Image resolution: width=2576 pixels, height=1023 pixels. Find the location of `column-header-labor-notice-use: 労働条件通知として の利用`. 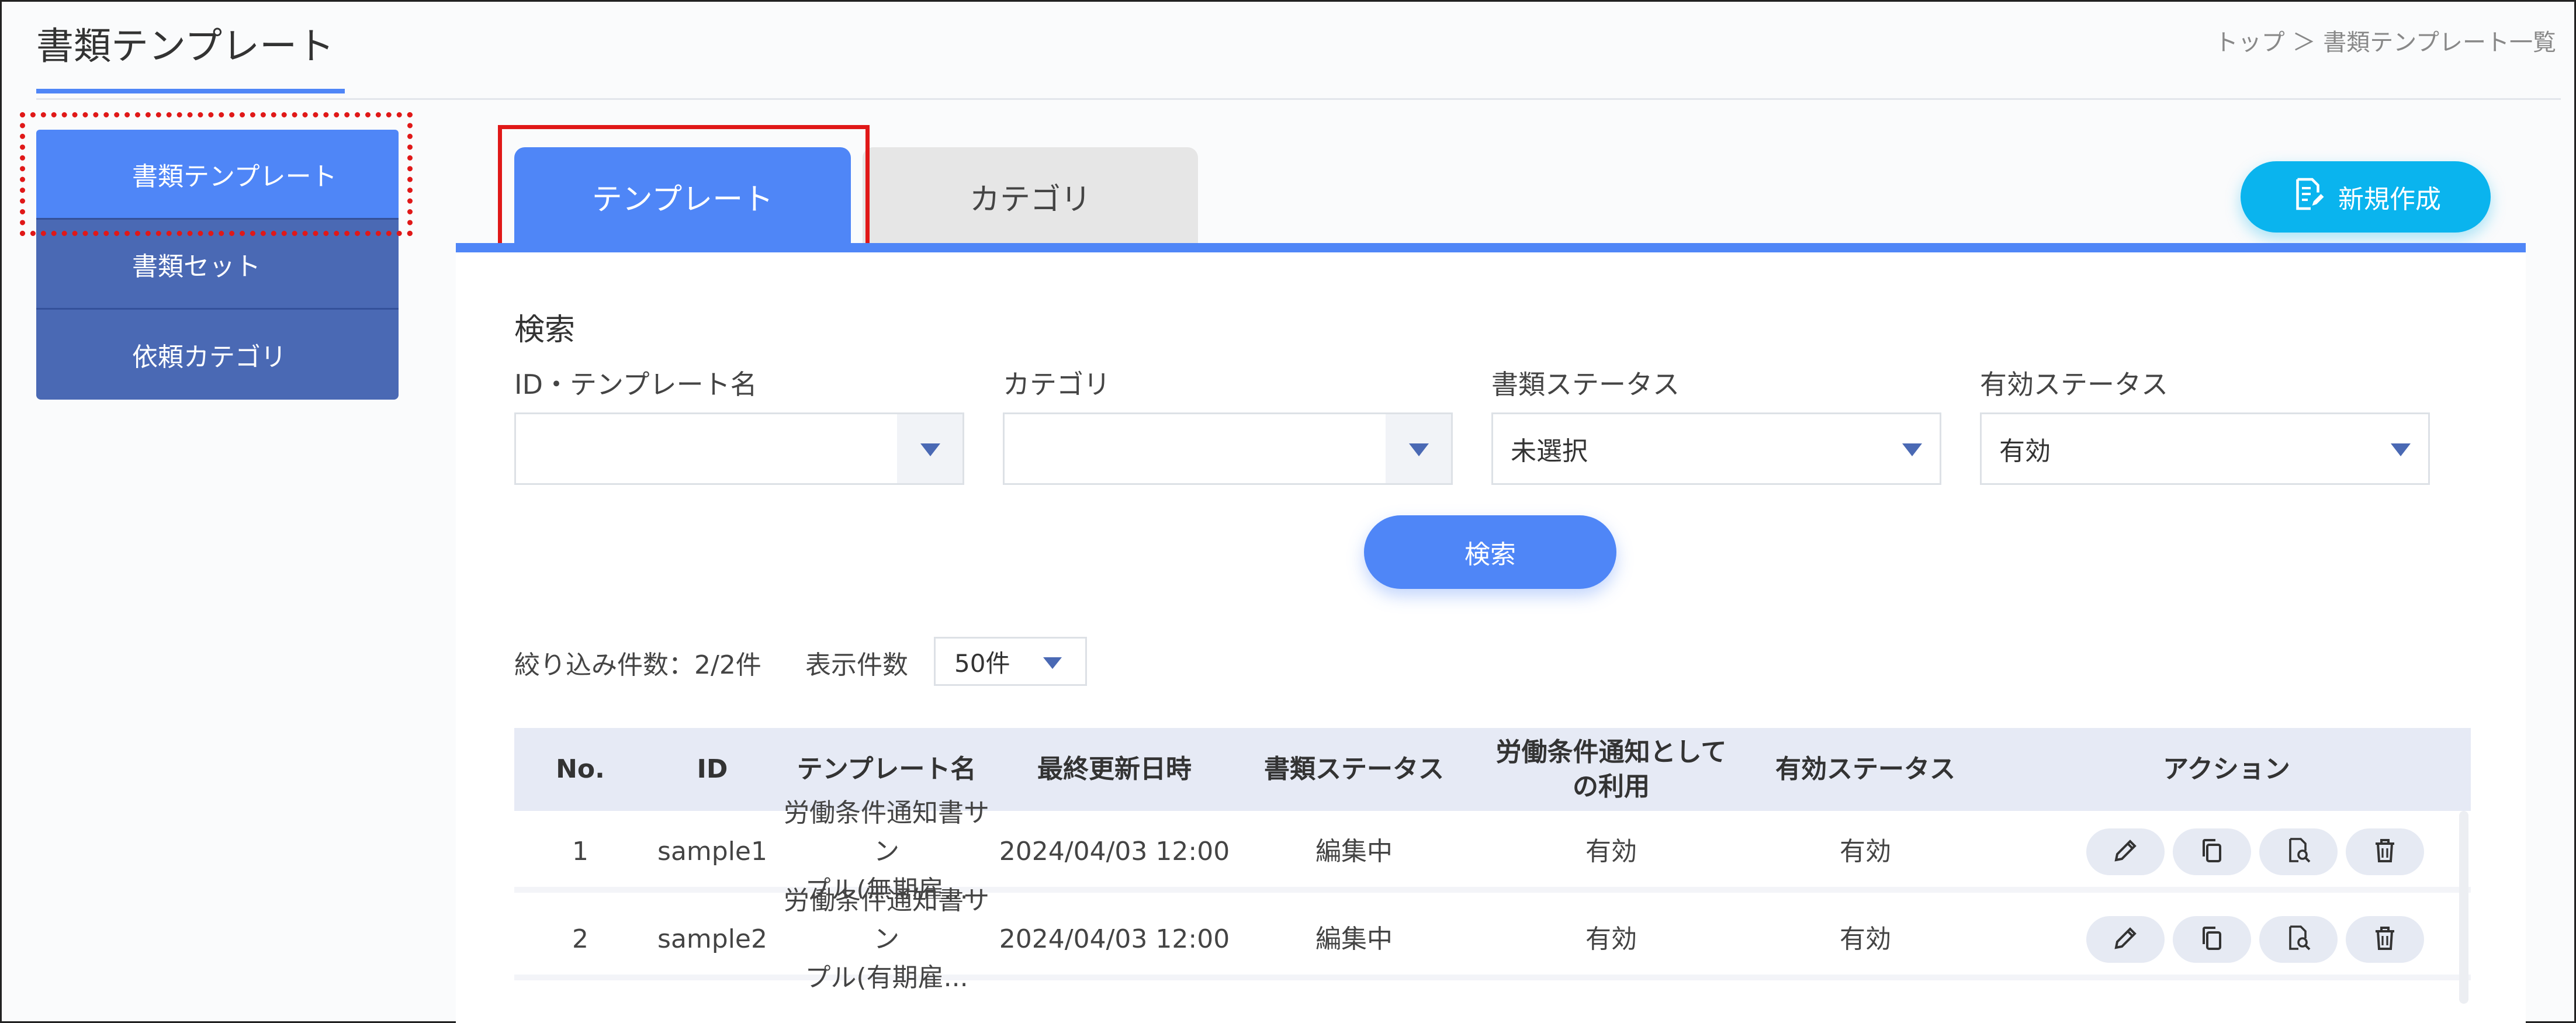

column-header-labor-notice-use: 労働条件通知として の利用 is located at coordinates (1611, 769).